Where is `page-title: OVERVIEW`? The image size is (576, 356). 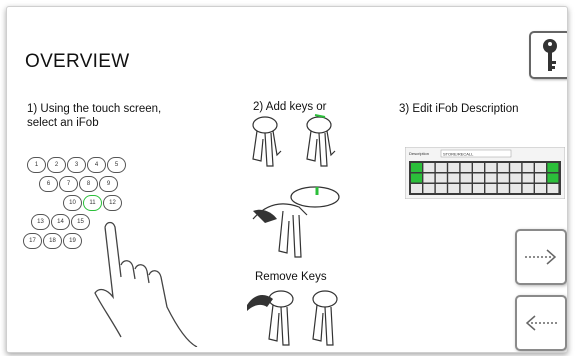
page-title: OVERVIEW is located at coordinates (77, 61).